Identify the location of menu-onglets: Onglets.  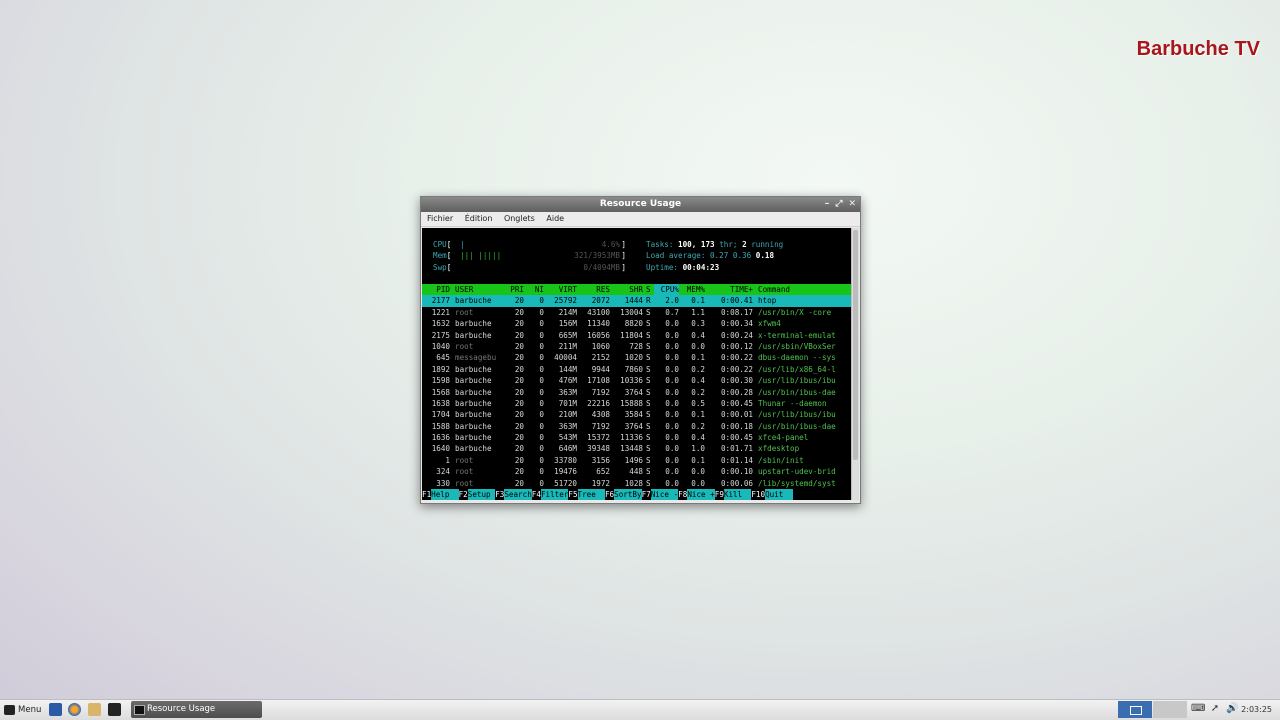
(519, 218).